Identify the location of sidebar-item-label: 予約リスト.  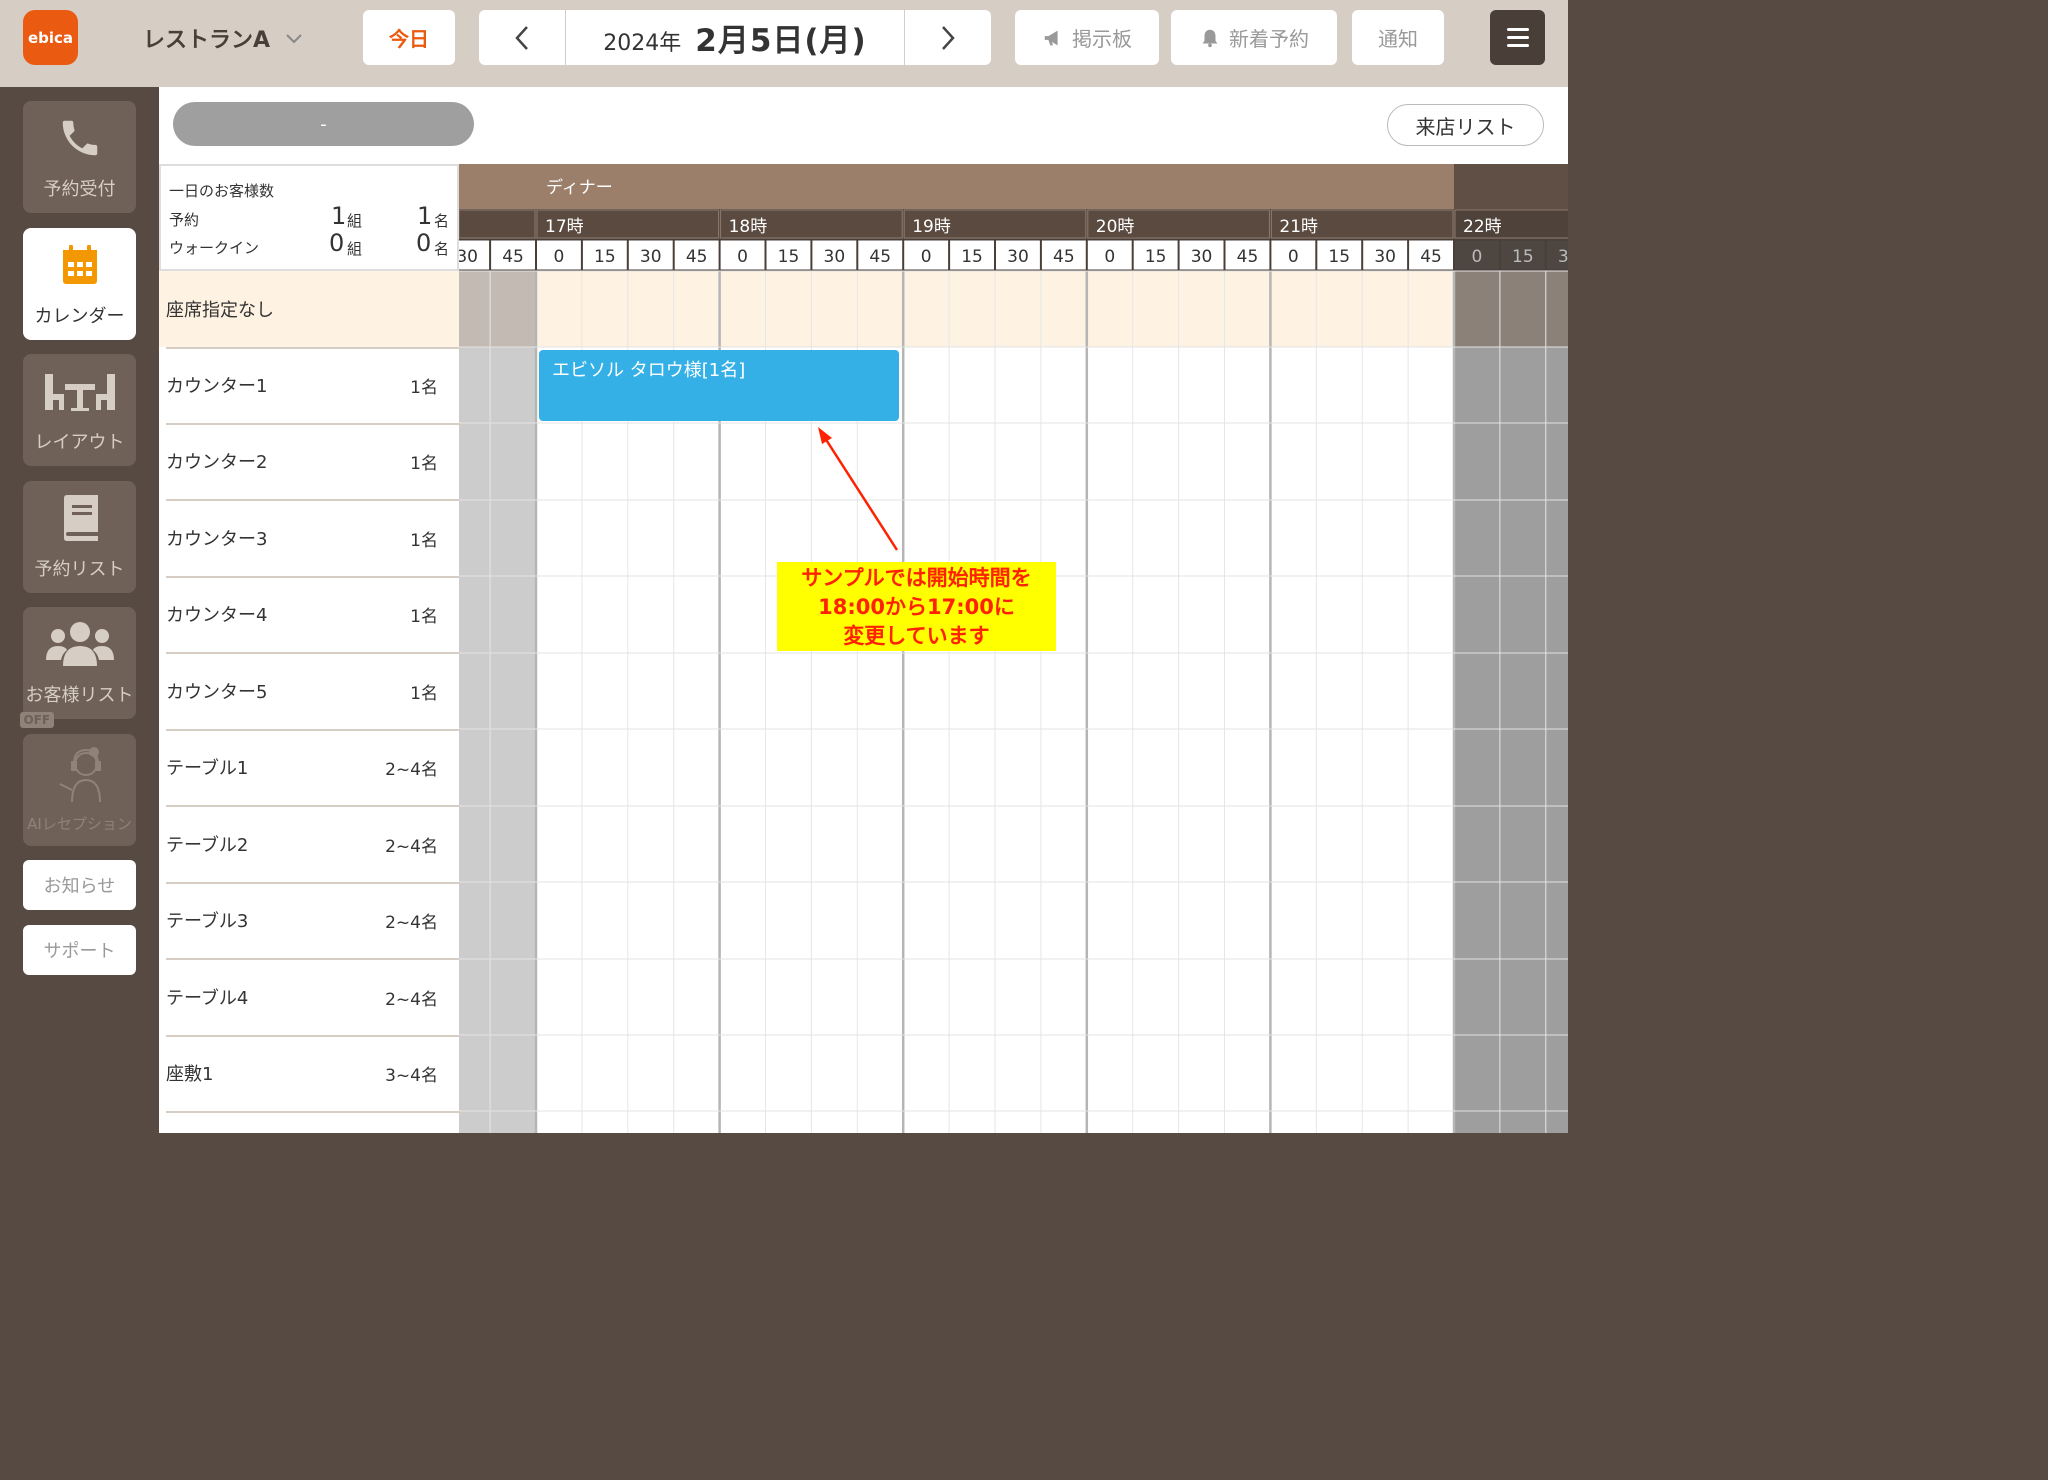
(79, 569).